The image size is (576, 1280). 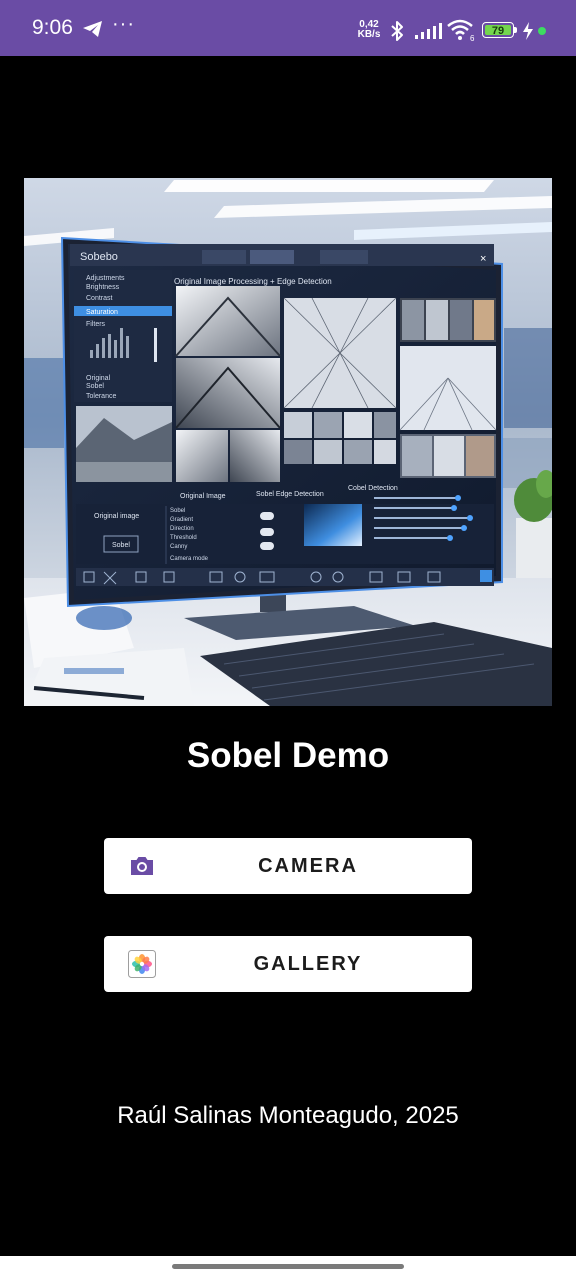 I want to click on gallery-button: GALLERY, so click(x=288, y=964).